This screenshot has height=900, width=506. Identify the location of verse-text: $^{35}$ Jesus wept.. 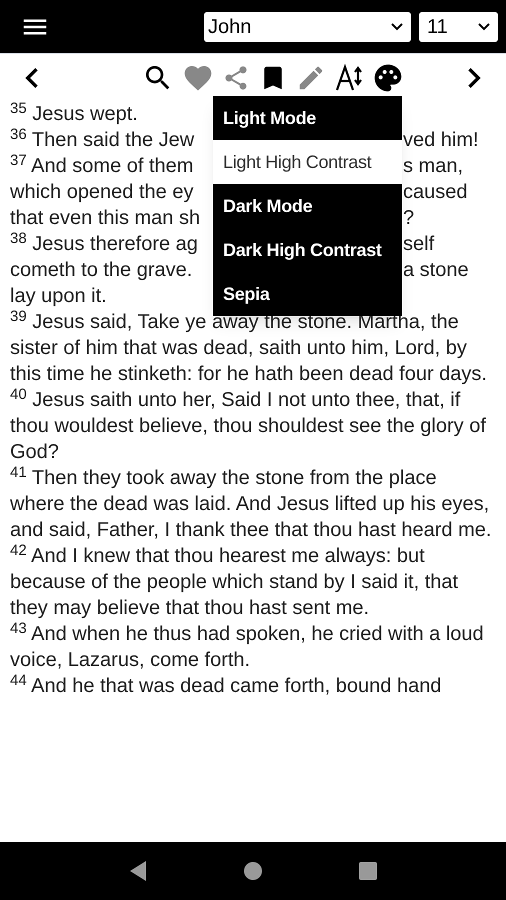
(74, 114).